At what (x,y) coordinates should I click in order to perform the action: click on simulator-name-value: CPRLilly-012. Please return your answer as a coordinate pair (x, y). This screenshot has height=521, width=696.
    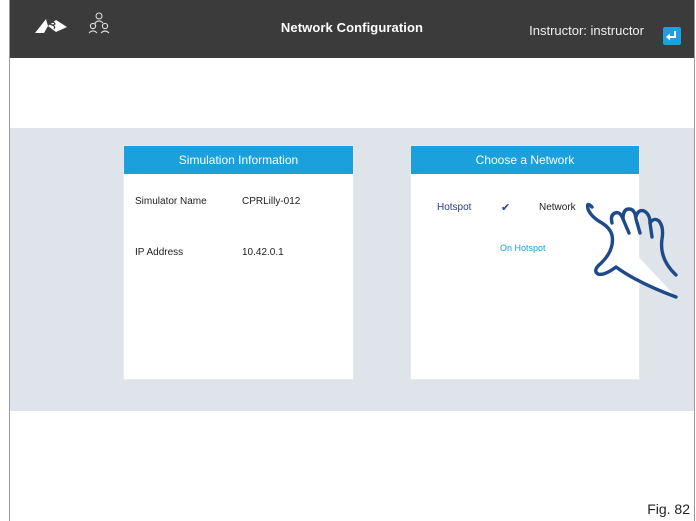
    Looking at the image, I should click on (271, 201).